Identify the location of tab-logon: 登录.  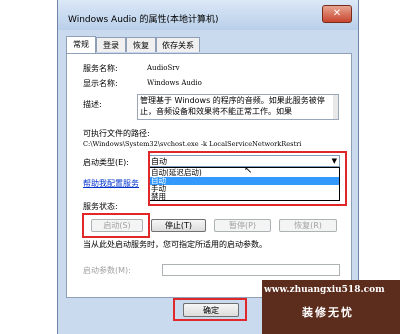
(111, 44).